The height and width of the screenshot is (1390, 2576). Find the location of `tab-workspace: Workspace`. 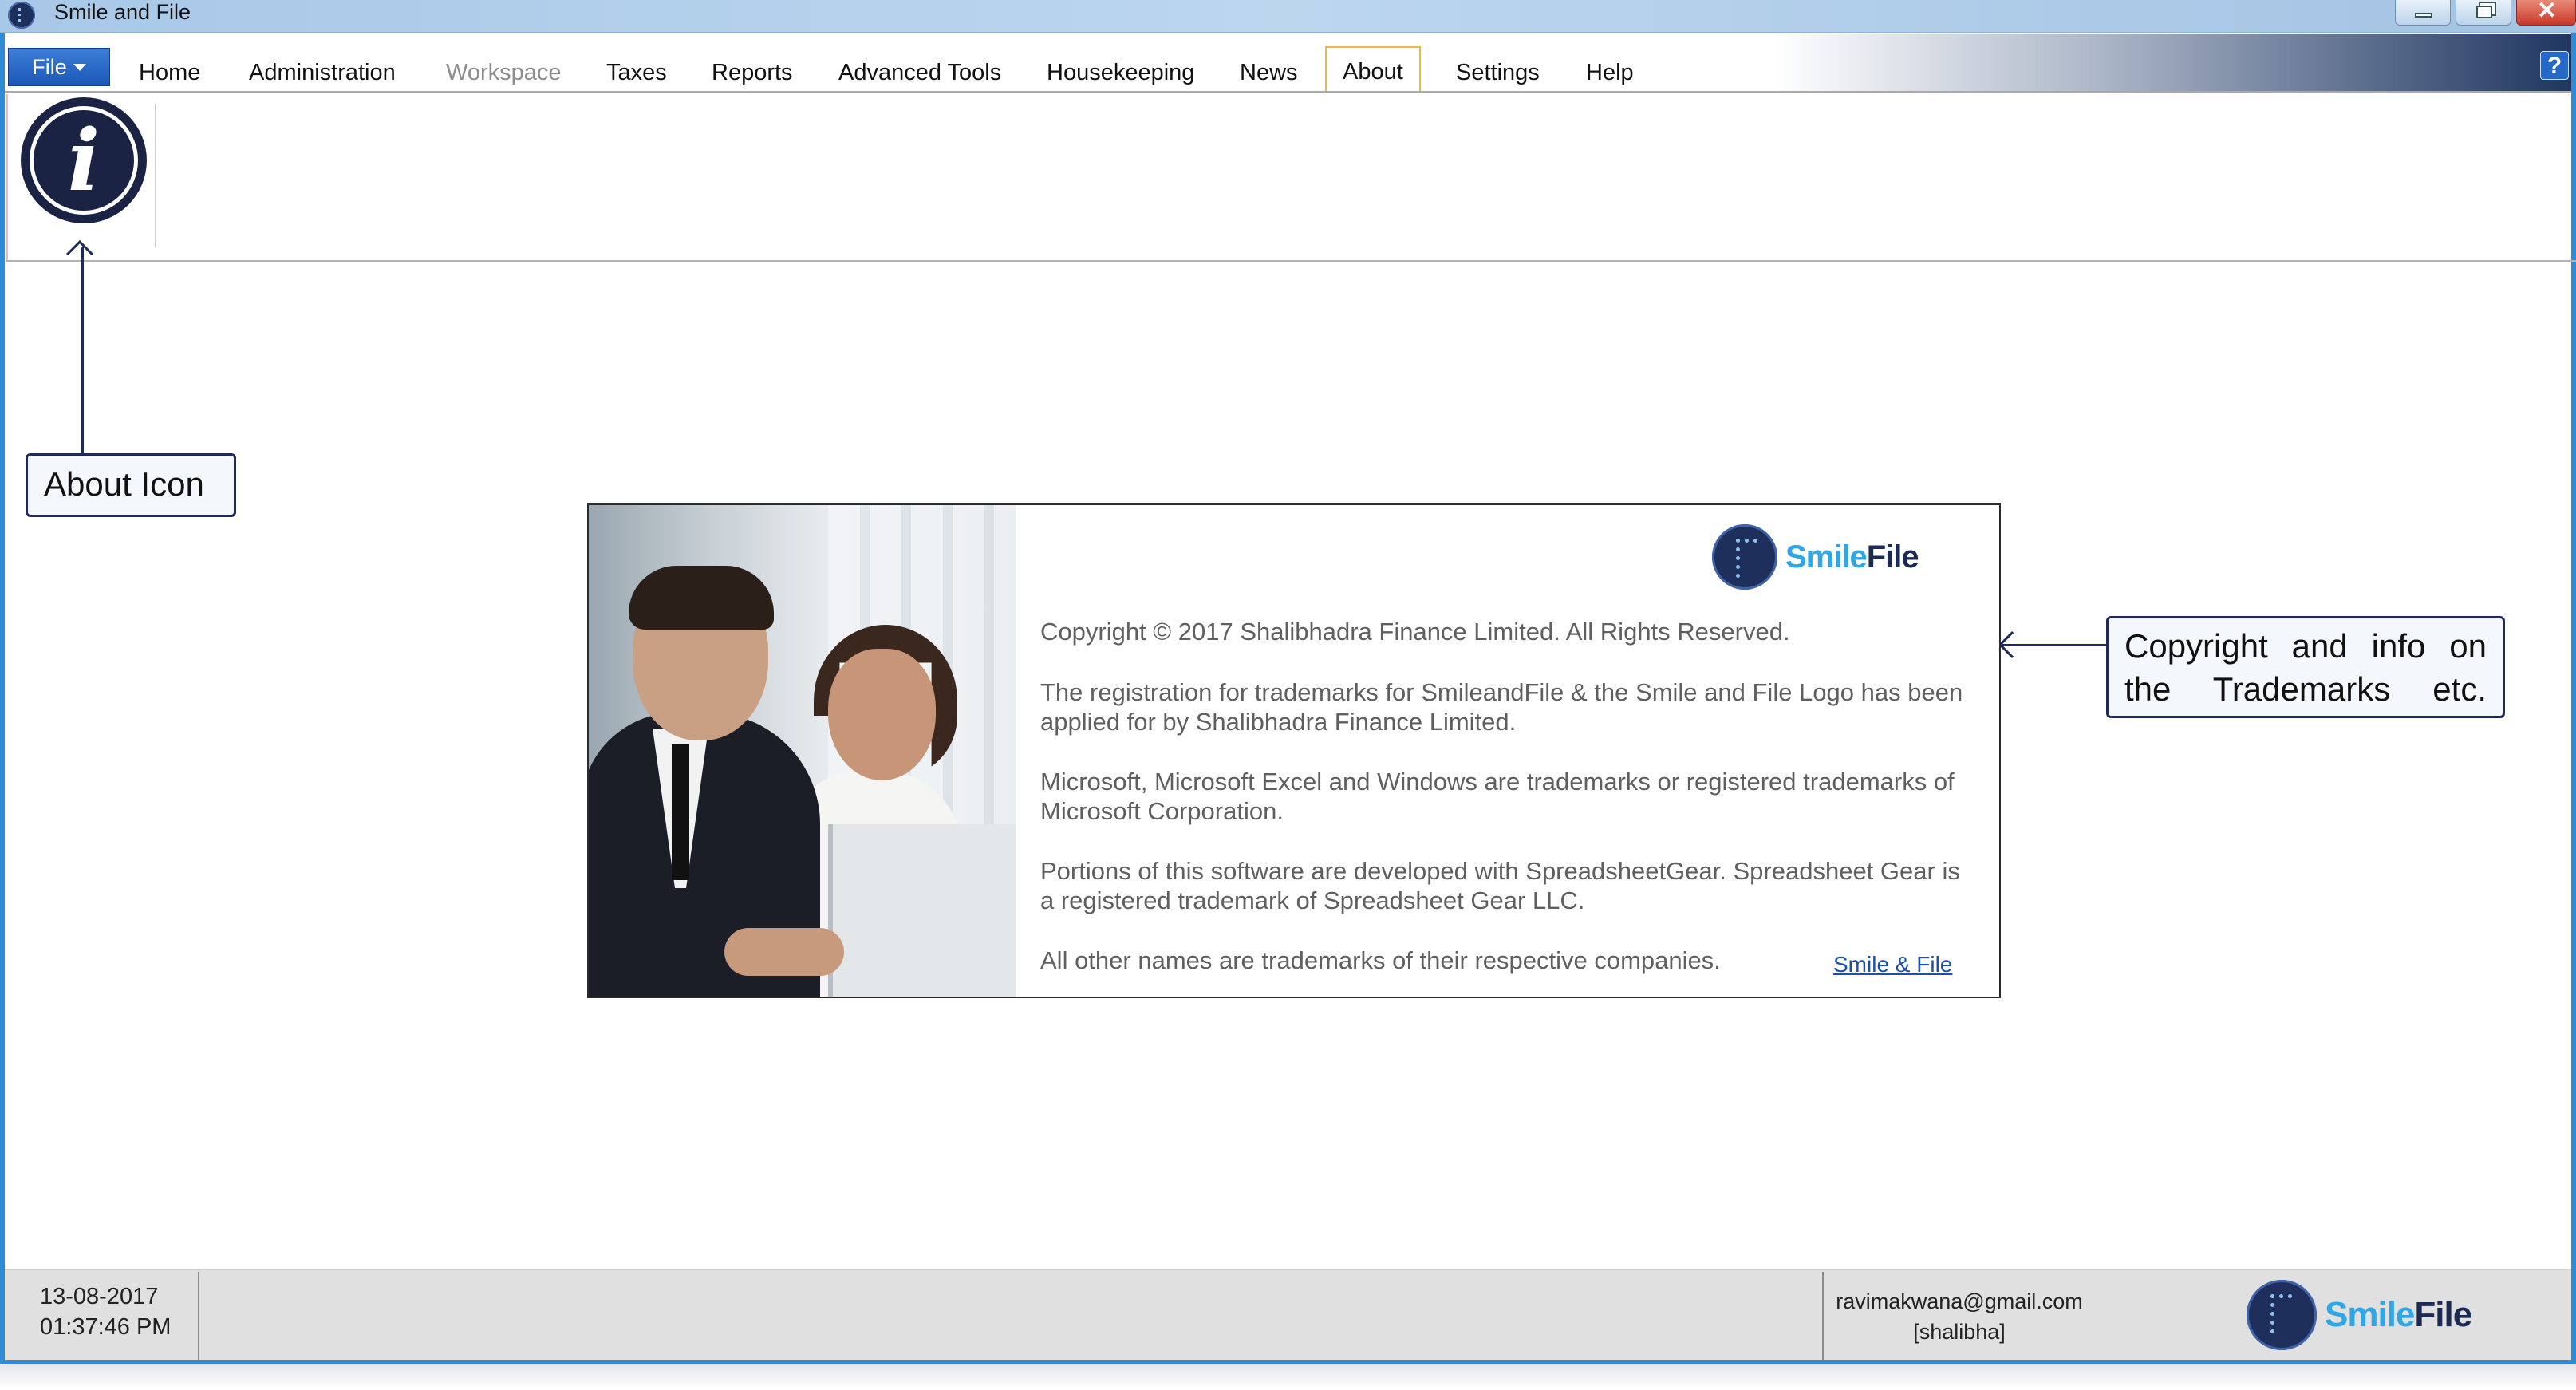

tab-workspace: Workspace is located at coordinates (504, 70).